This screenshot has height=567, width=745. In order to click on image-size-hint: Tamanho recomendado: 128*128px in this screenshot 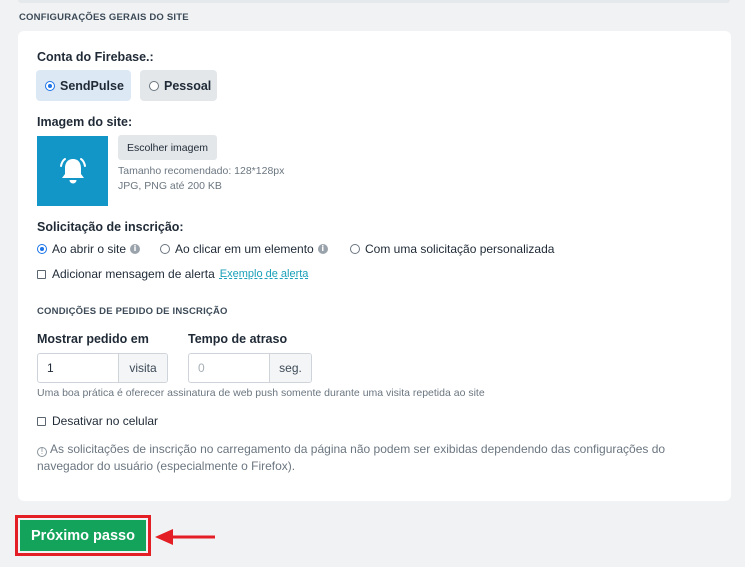, I will do `click(201, 171)`.